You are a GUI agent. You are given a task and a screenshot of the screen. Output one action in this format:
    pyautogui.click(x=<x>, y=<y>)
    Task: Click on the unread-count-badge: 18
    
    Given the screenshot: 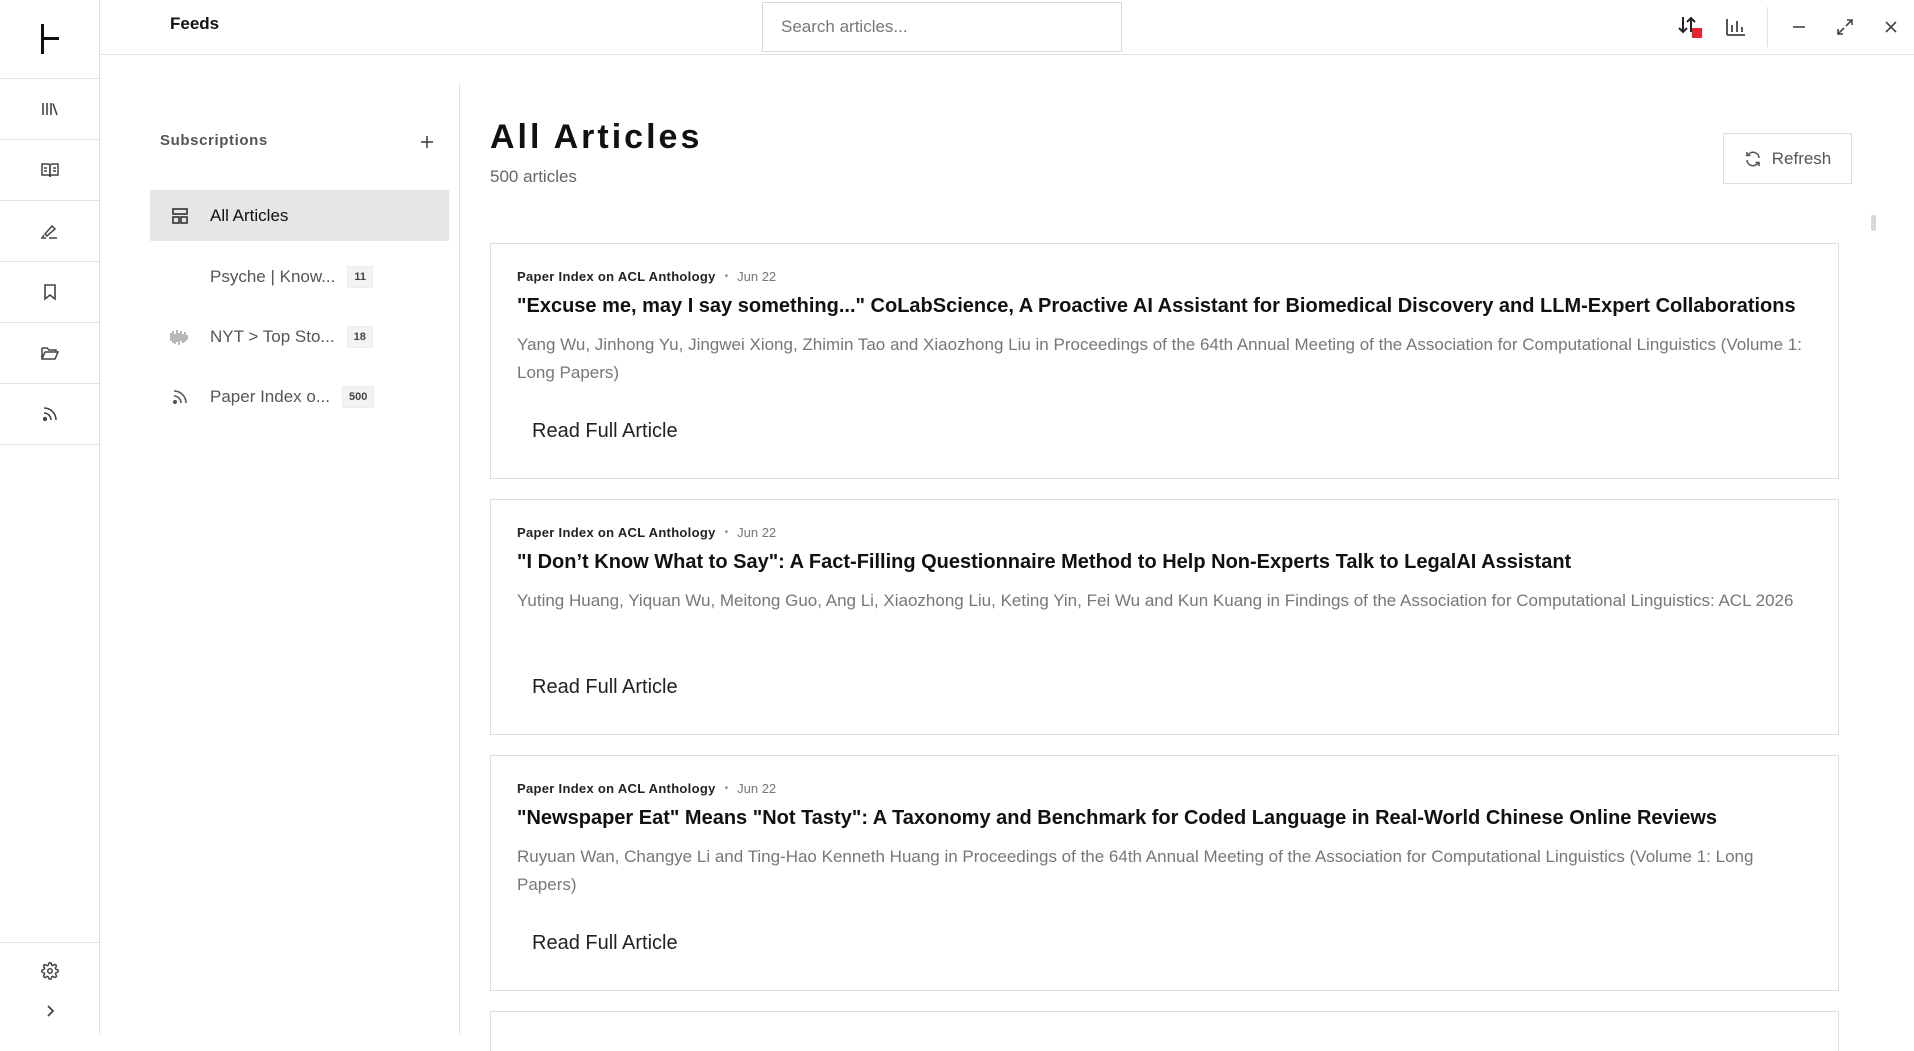 What is the action you would take?
    pyautogui.click(x=359, y=337)
    